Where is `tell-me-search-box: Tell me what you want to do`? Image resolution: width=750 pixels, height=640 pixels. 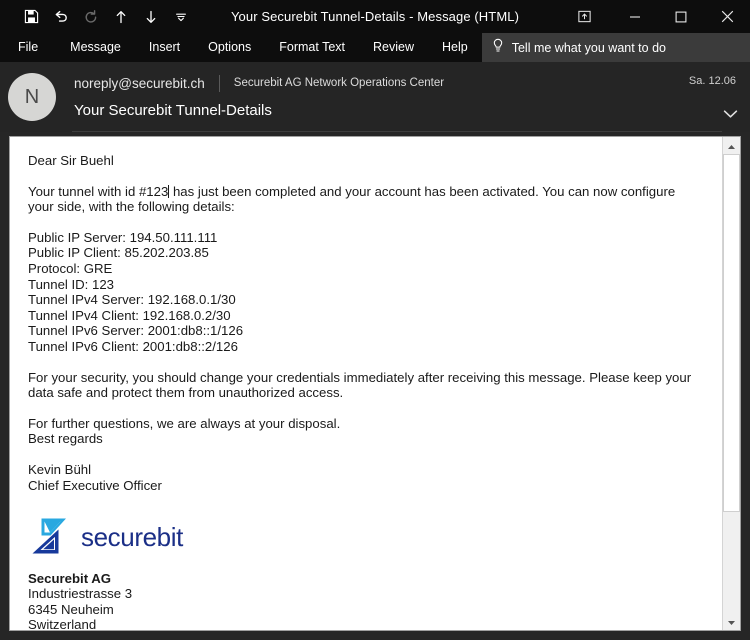 tell-me-search-box: Tell me what you want to do is located at coordinates (615, 47).